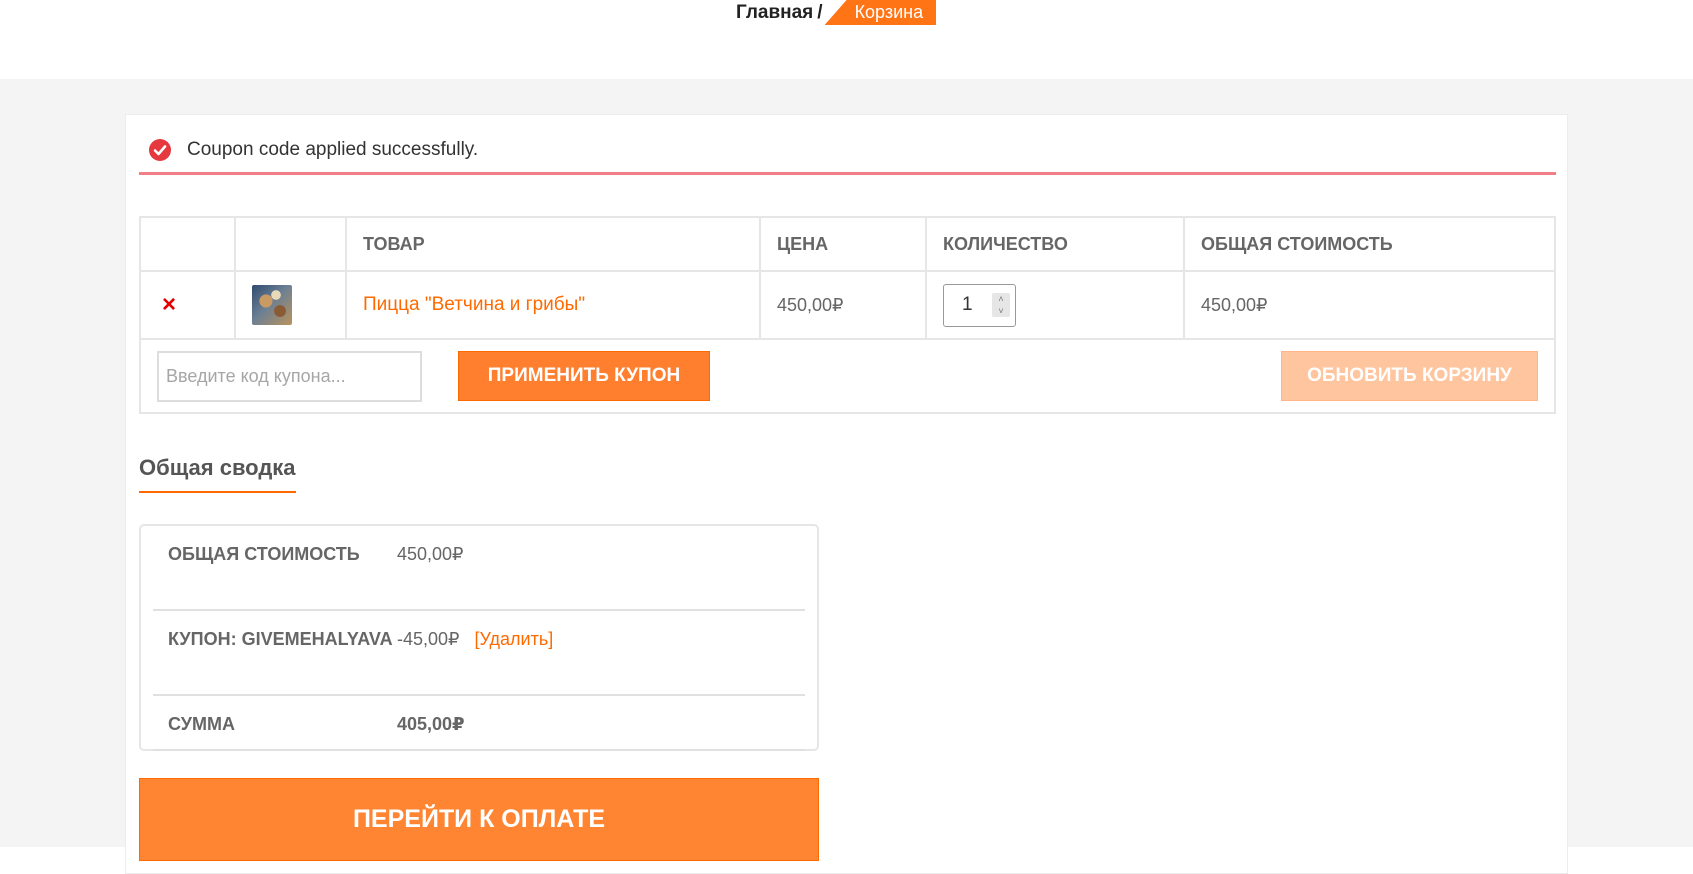  What do you see at coordinates (843, 305) in the screenshot?
I see `price-cell: 450,00₽` at bounding box center [843, 305].